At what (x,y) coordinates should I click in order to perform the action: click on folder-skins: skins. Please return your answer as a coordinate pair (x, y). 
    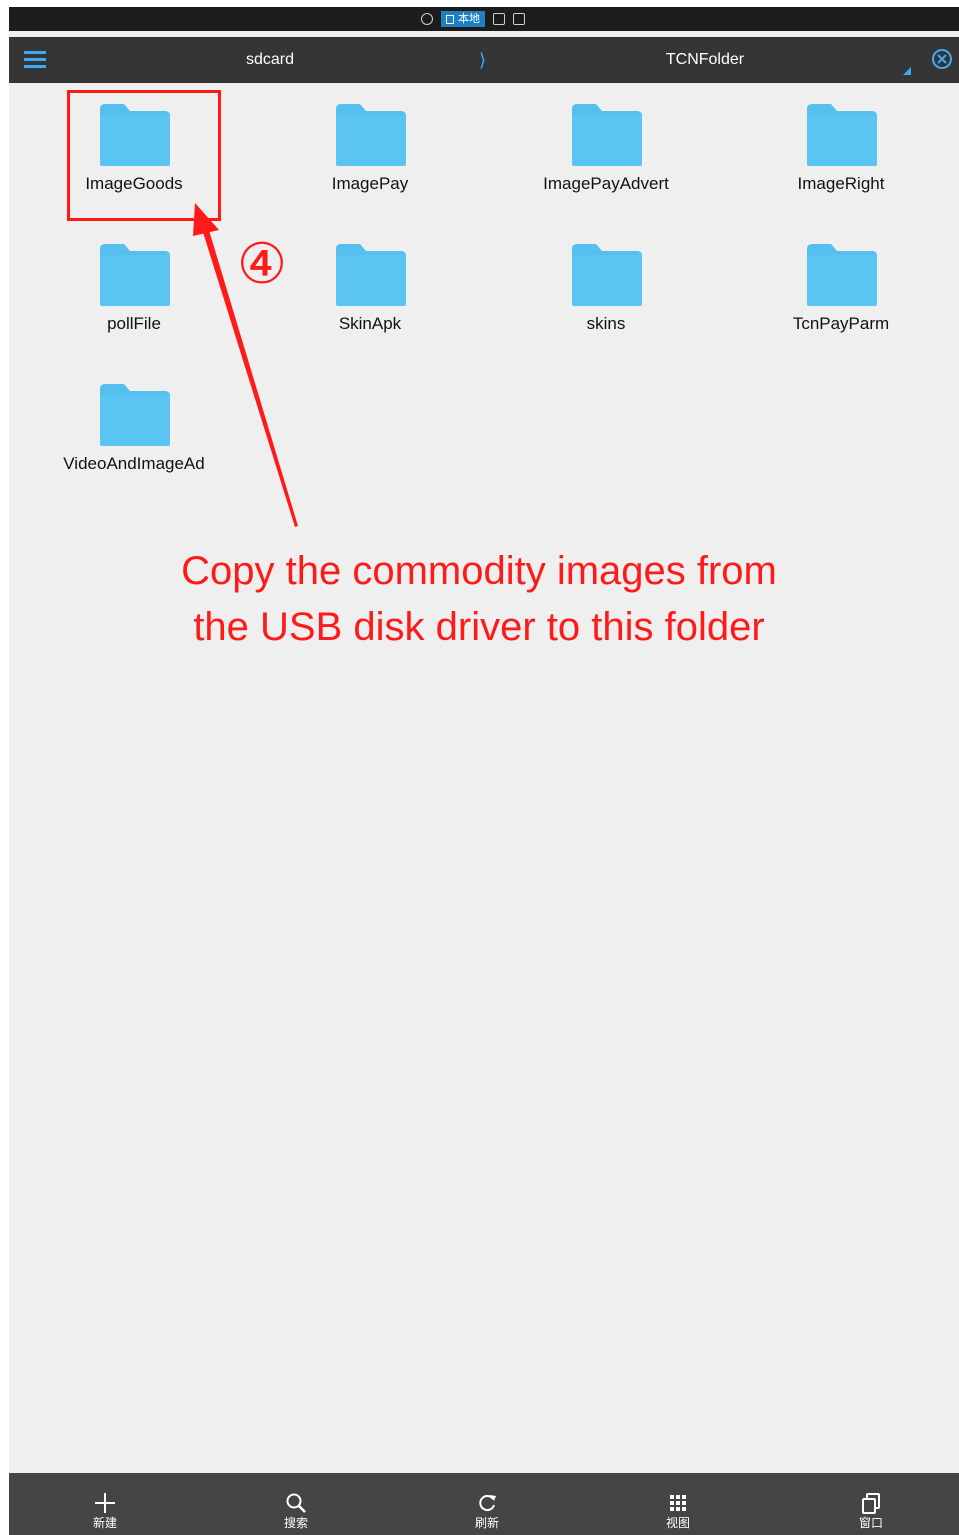
    Looking at the image, I should click on (606, 301).